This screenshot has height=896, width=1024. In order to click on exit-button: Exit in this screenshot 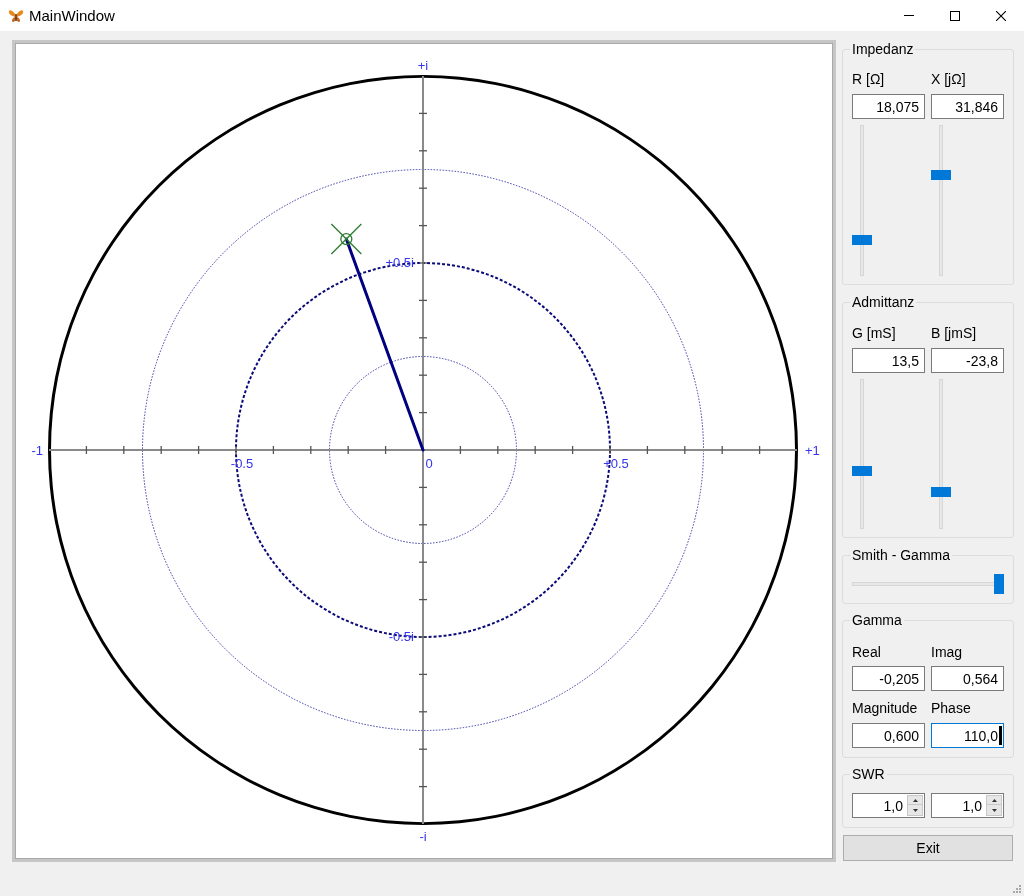, I will do `click(928, 848)`.